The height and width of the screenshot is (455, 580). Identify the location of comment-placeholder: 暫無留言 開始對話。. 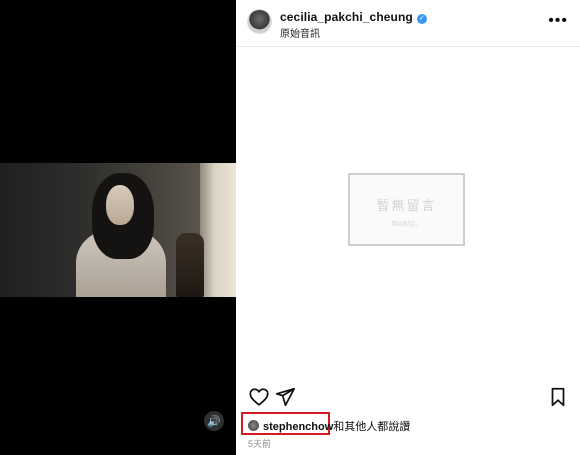
(406, 209).